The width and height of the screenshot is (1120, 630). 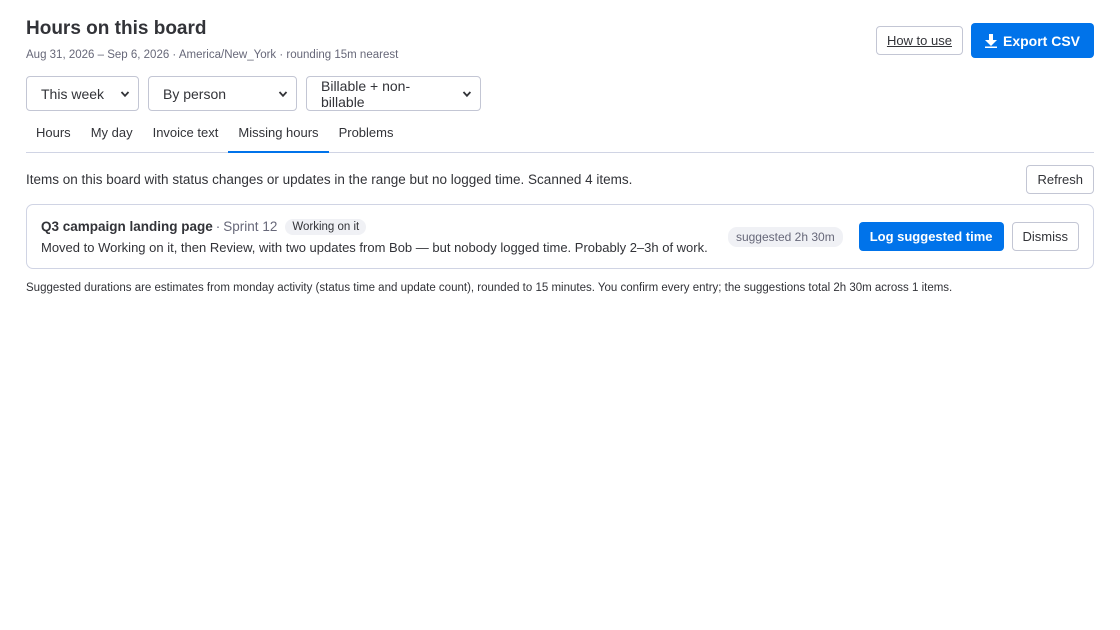 I want to click on tab-invoice-text: Invoice text, so click(x=186, y=138).